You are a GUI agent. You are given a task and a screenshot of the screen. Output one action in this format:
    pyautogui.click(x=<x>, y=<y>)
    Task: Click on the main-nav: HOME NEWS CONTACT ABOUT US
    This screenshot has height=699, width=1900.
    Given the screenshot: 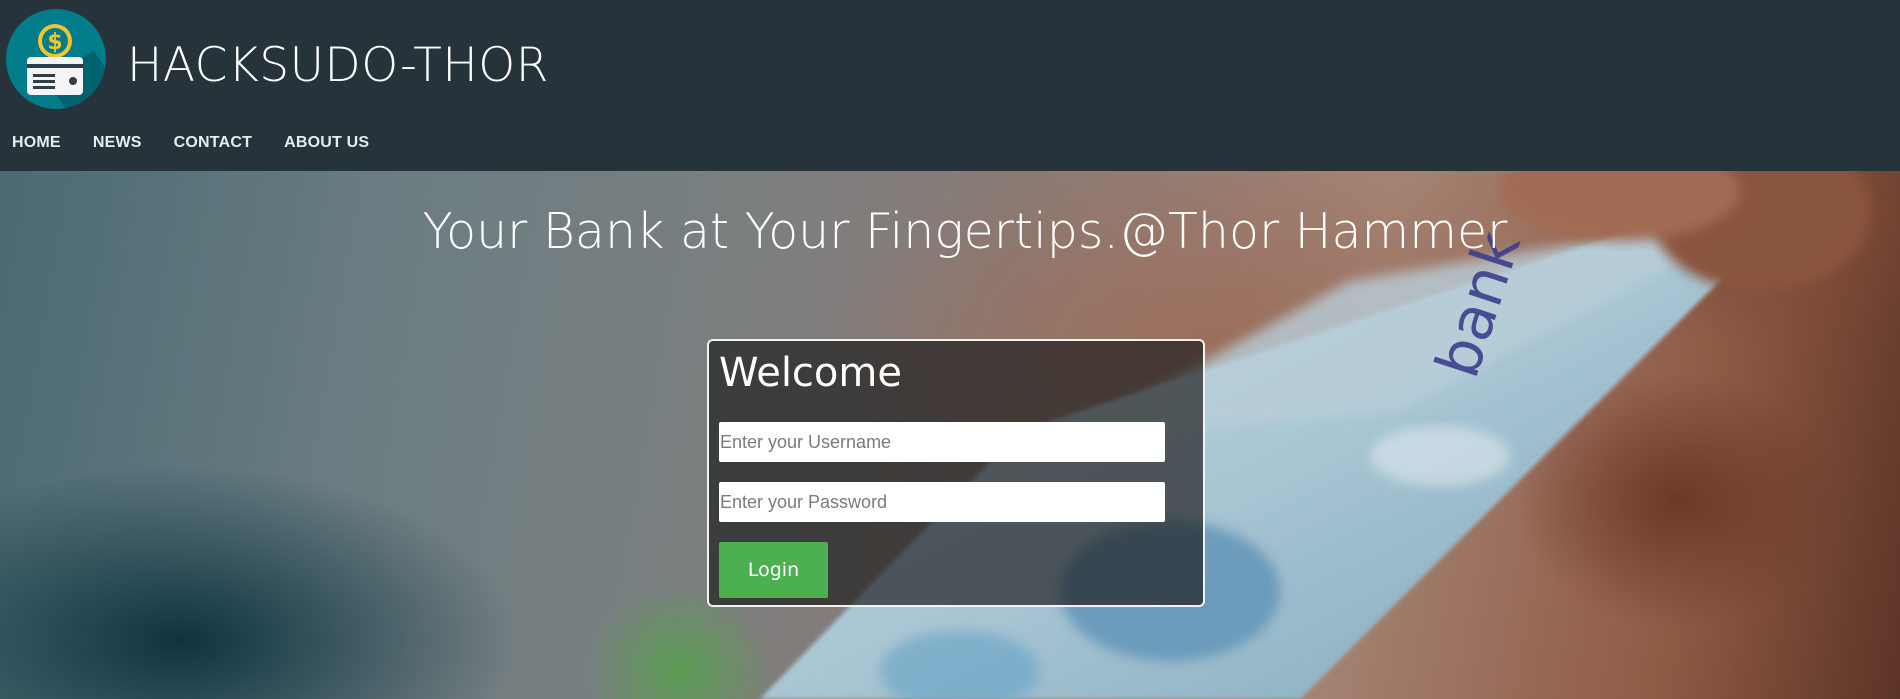 What is the action you would take?
    pyautogui.click(x=206, y=143)
    